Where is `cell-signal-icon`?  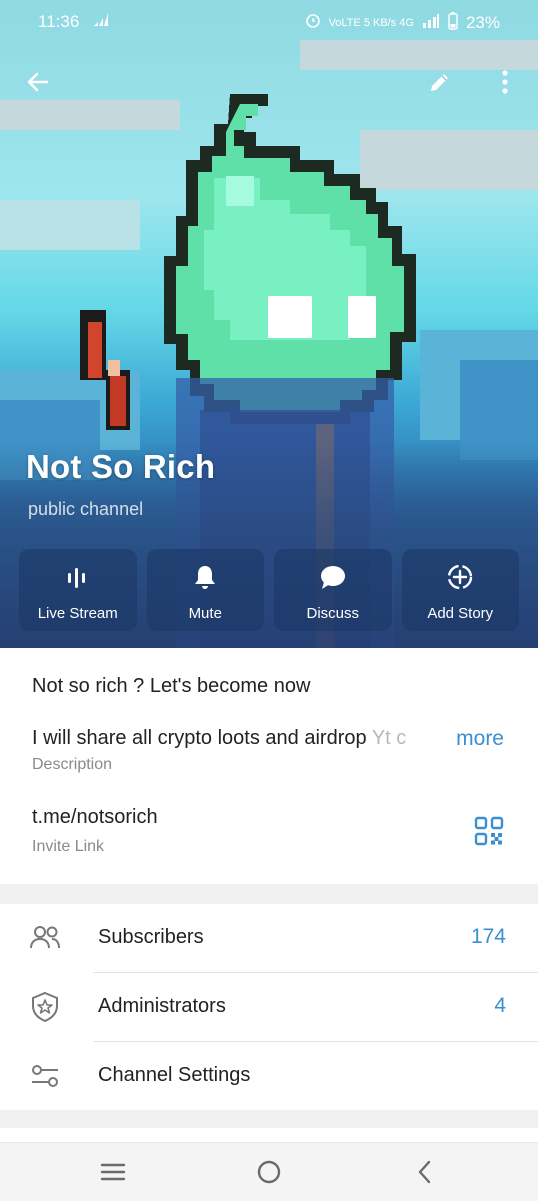
cell-signal-icon is located at coordinates (431, 22).